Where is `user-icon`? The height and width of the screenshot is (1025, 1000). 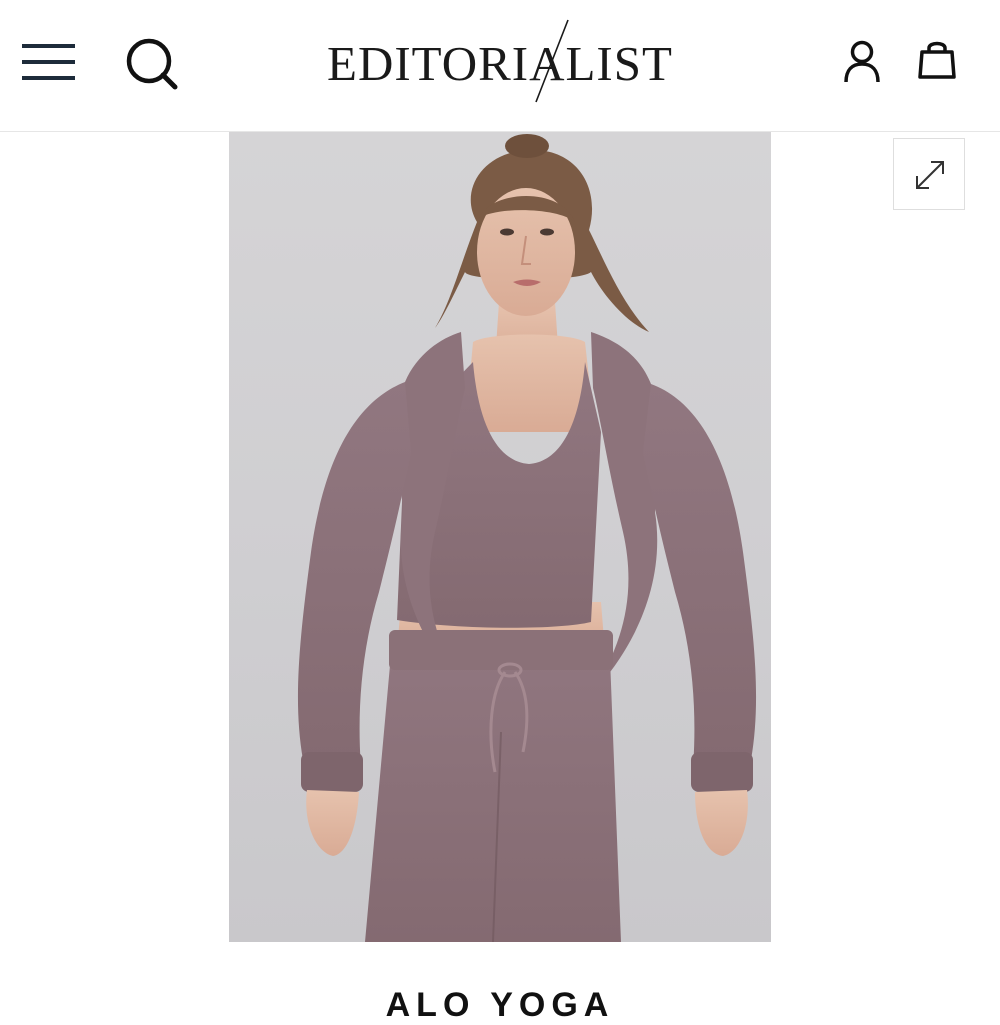 user-icon is located at coordinates (862, 61).